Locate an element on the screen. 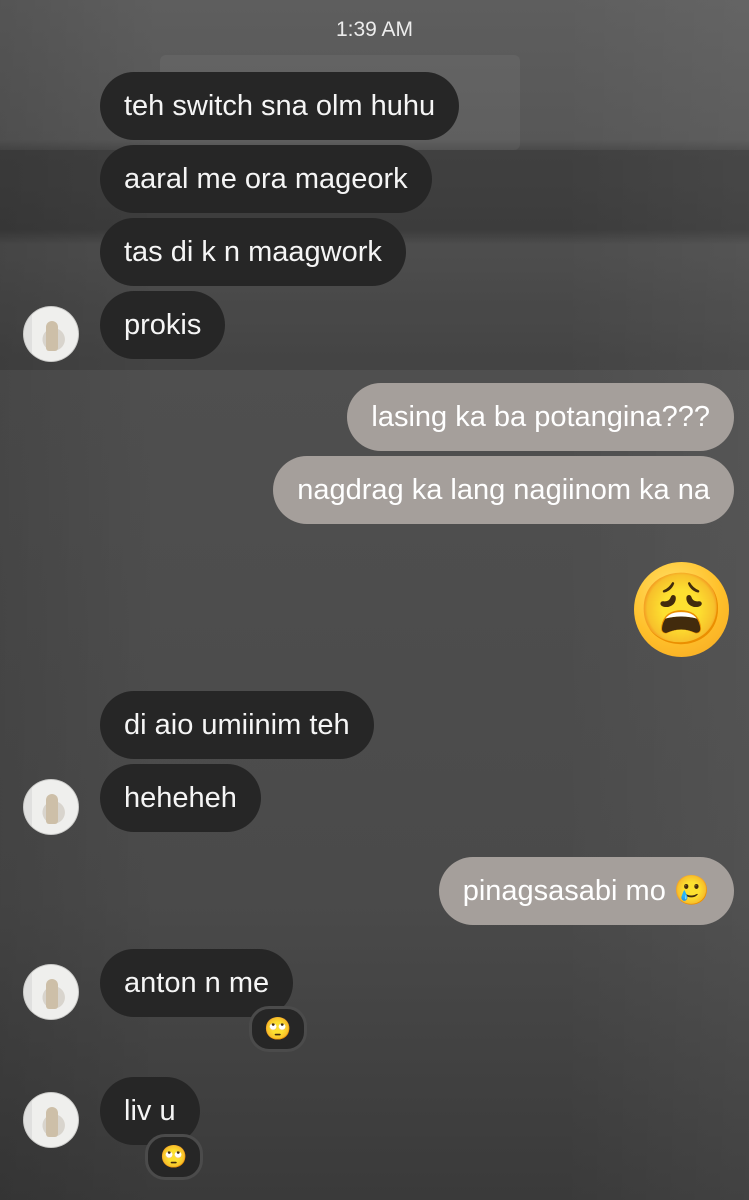 The height and width of the screenshot is (1200, 749). incoming-message: prokis is located at coordinates (163, 325).